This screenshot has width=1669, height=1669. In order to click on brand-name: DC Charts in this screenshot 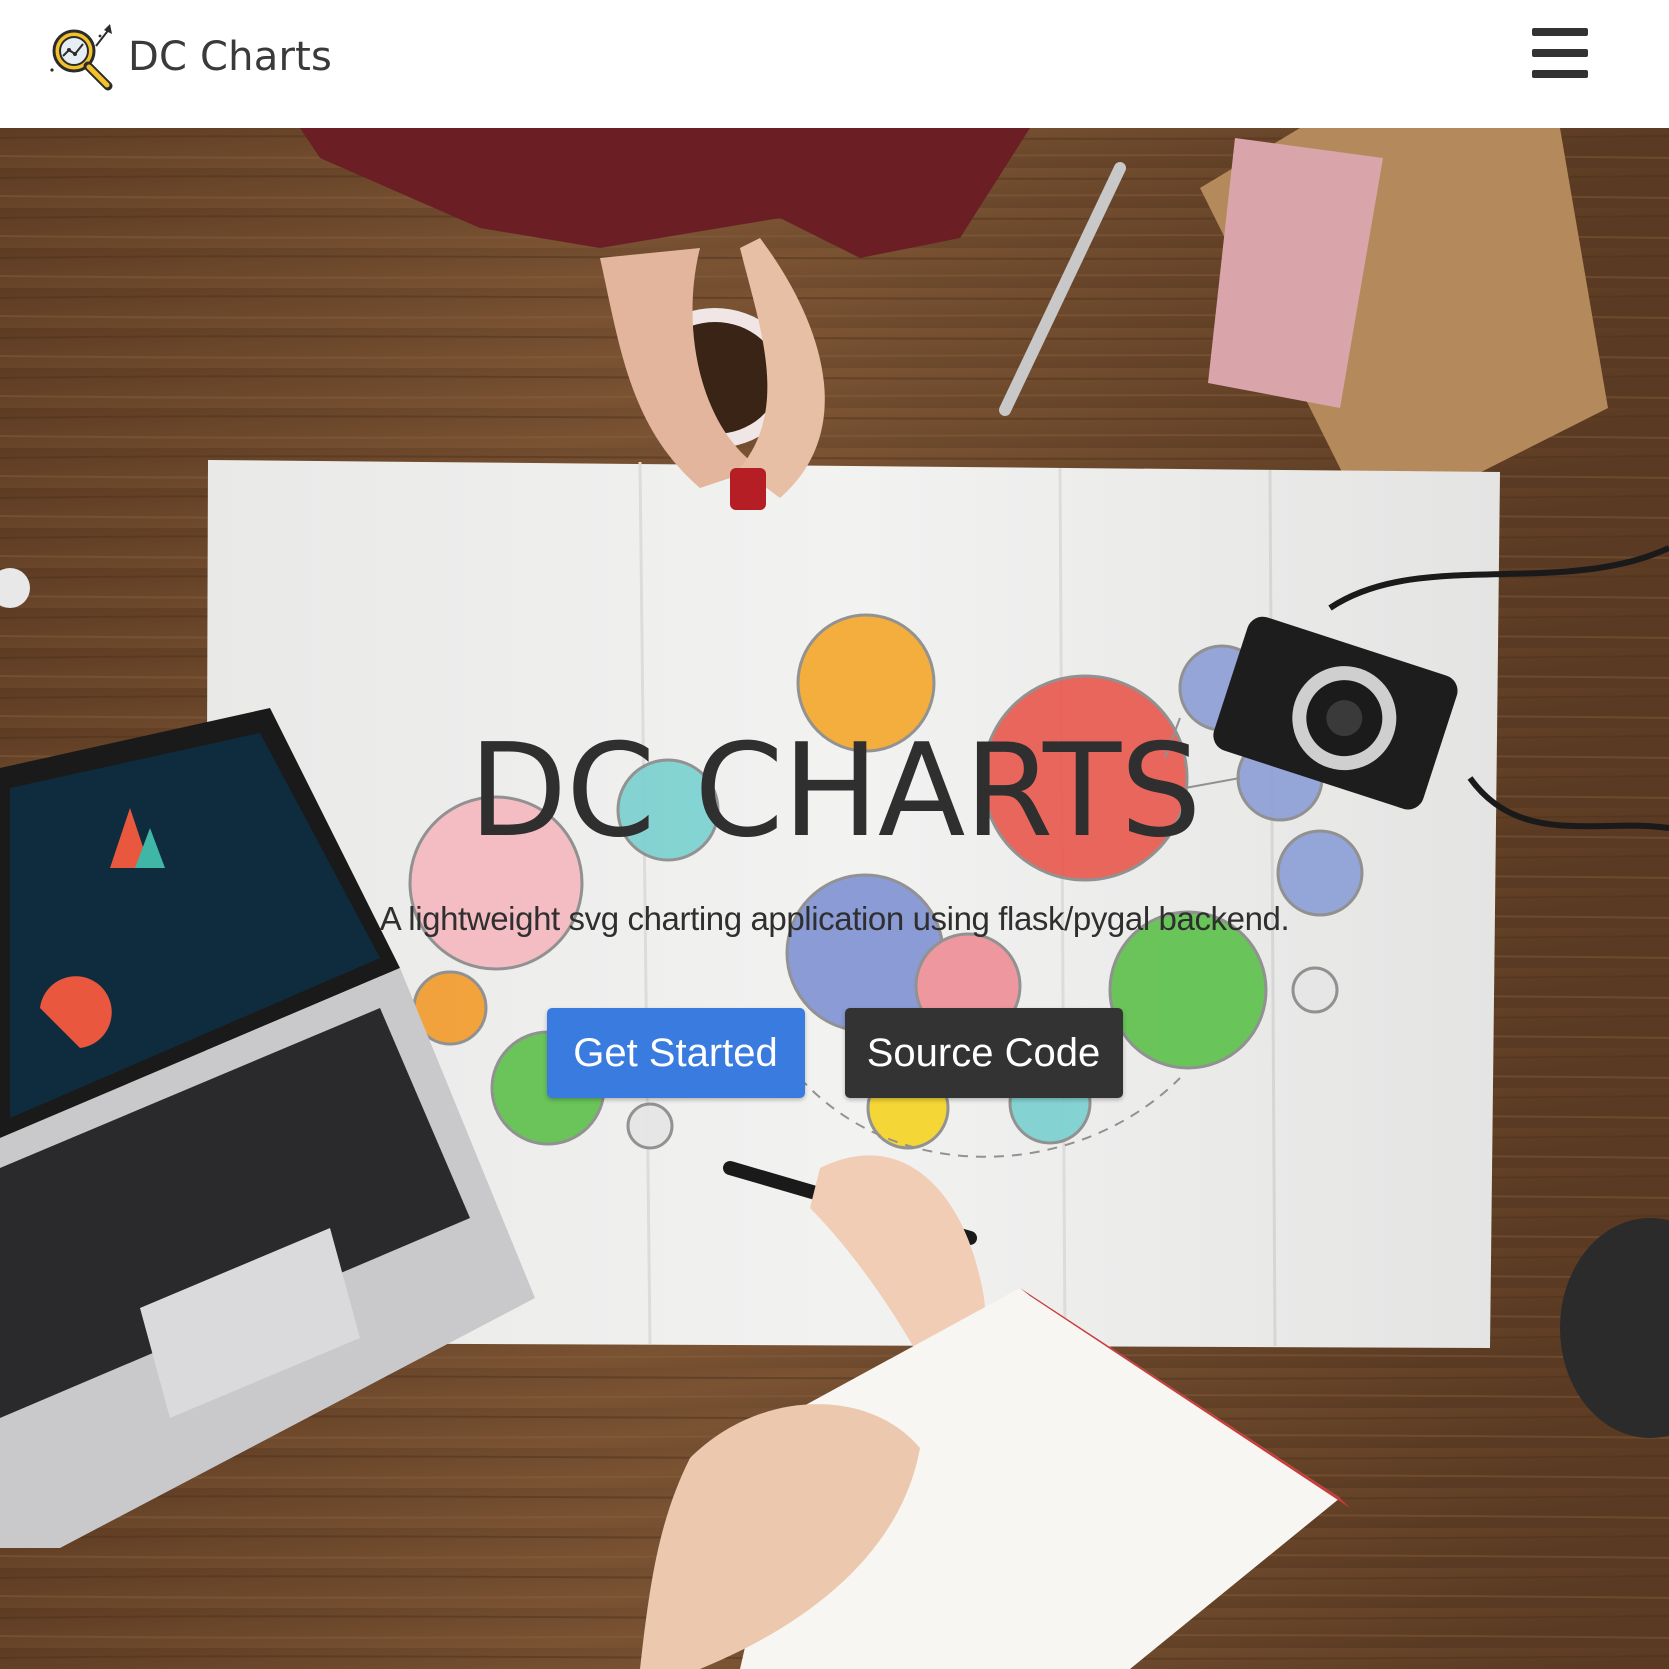, I will do `click(230, 57)`.